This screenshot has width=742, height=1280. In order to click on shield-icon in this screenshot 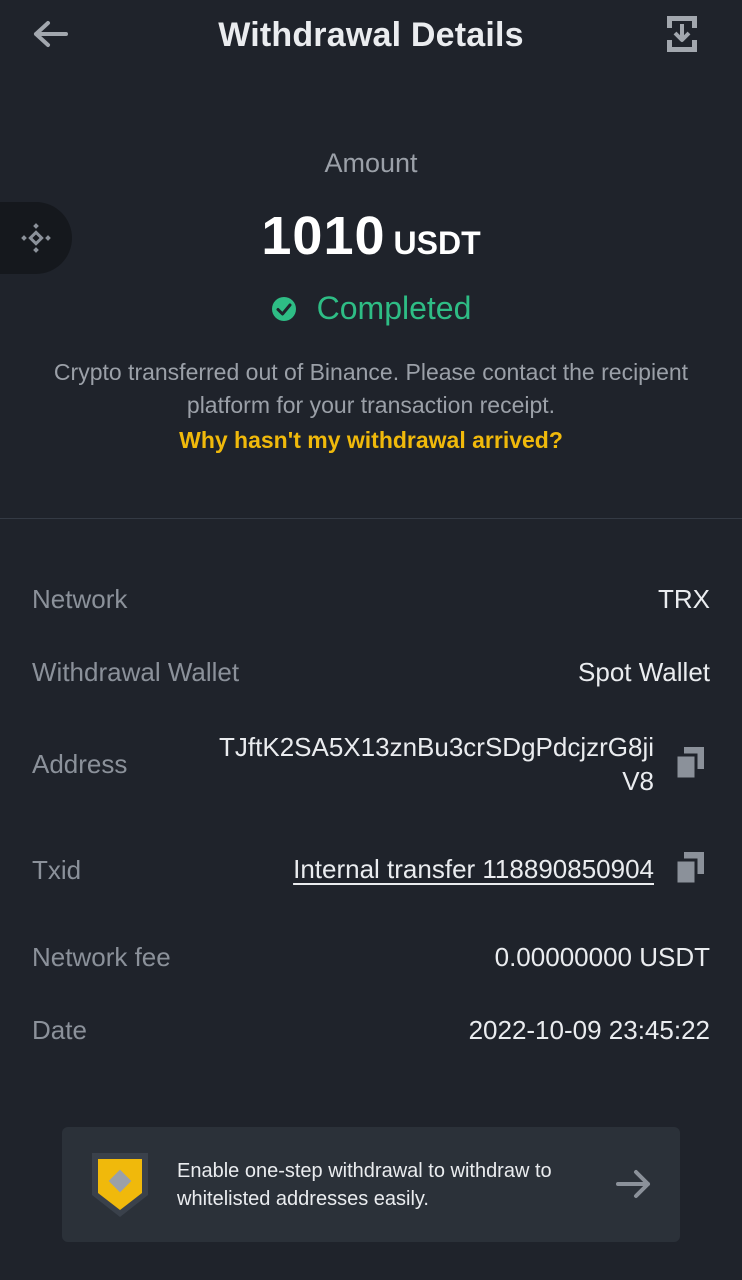, I will do `click(120, 1185)`.